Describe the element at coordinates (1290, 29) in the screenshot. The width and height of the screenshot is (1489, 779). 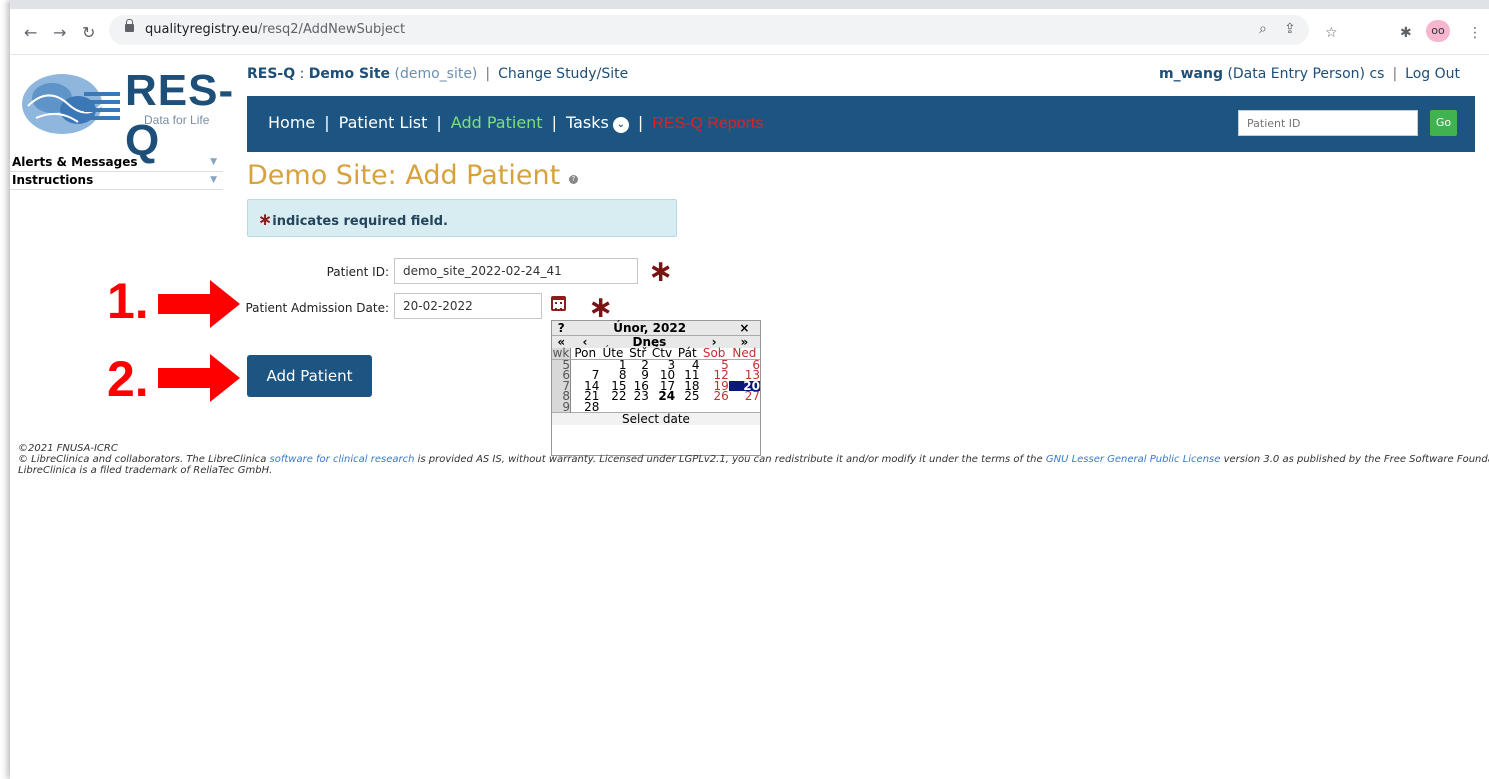
I see `share-icon: ⇪` at that location.